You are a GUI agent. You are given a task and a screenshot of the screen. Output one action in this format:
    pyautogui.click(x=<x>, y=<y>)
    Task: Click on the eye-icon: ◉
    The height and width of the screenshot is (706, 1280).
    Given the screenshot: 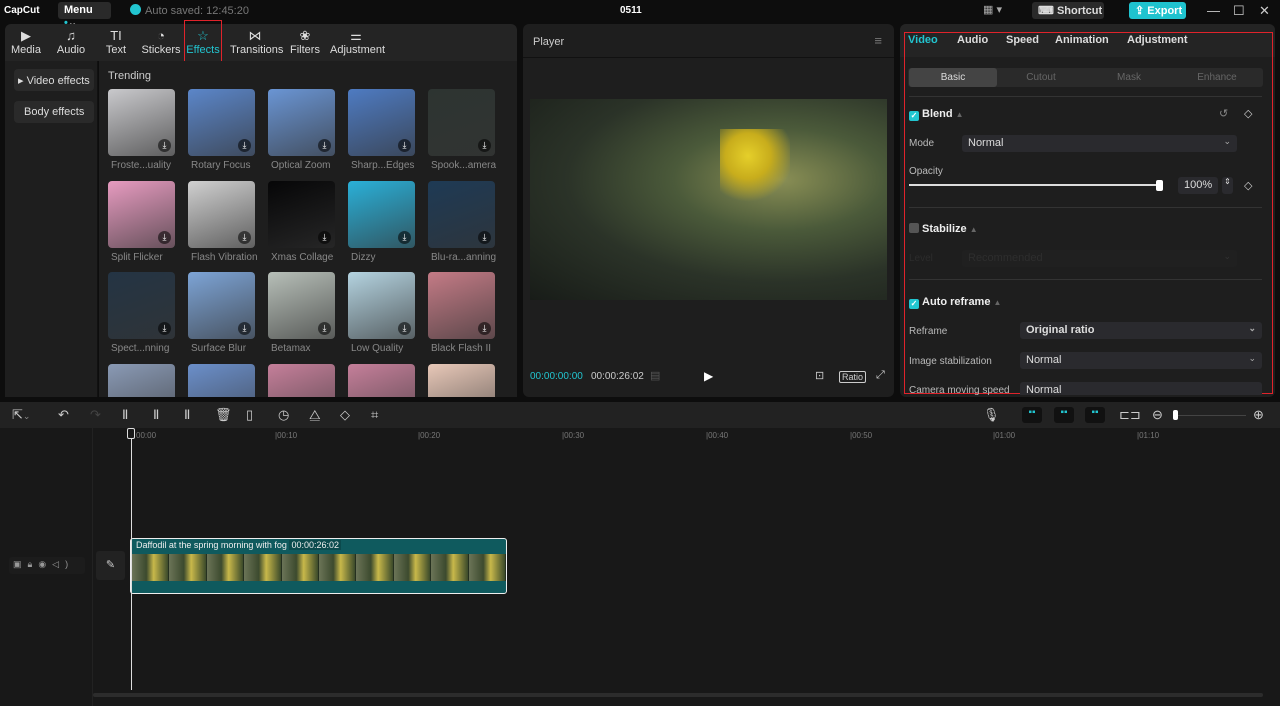 What is the action you would take?
    pyautogui.click(x=45, y=564)
    